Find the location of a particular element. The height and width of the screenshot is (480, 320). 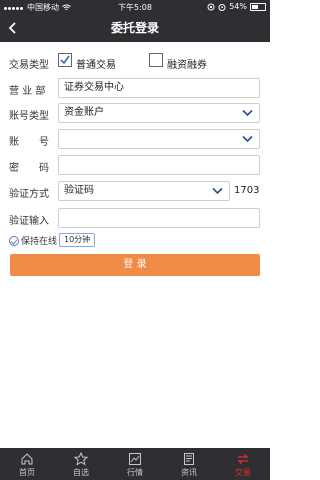

margin-trade-checkbox is located at coordinates (156, 60).